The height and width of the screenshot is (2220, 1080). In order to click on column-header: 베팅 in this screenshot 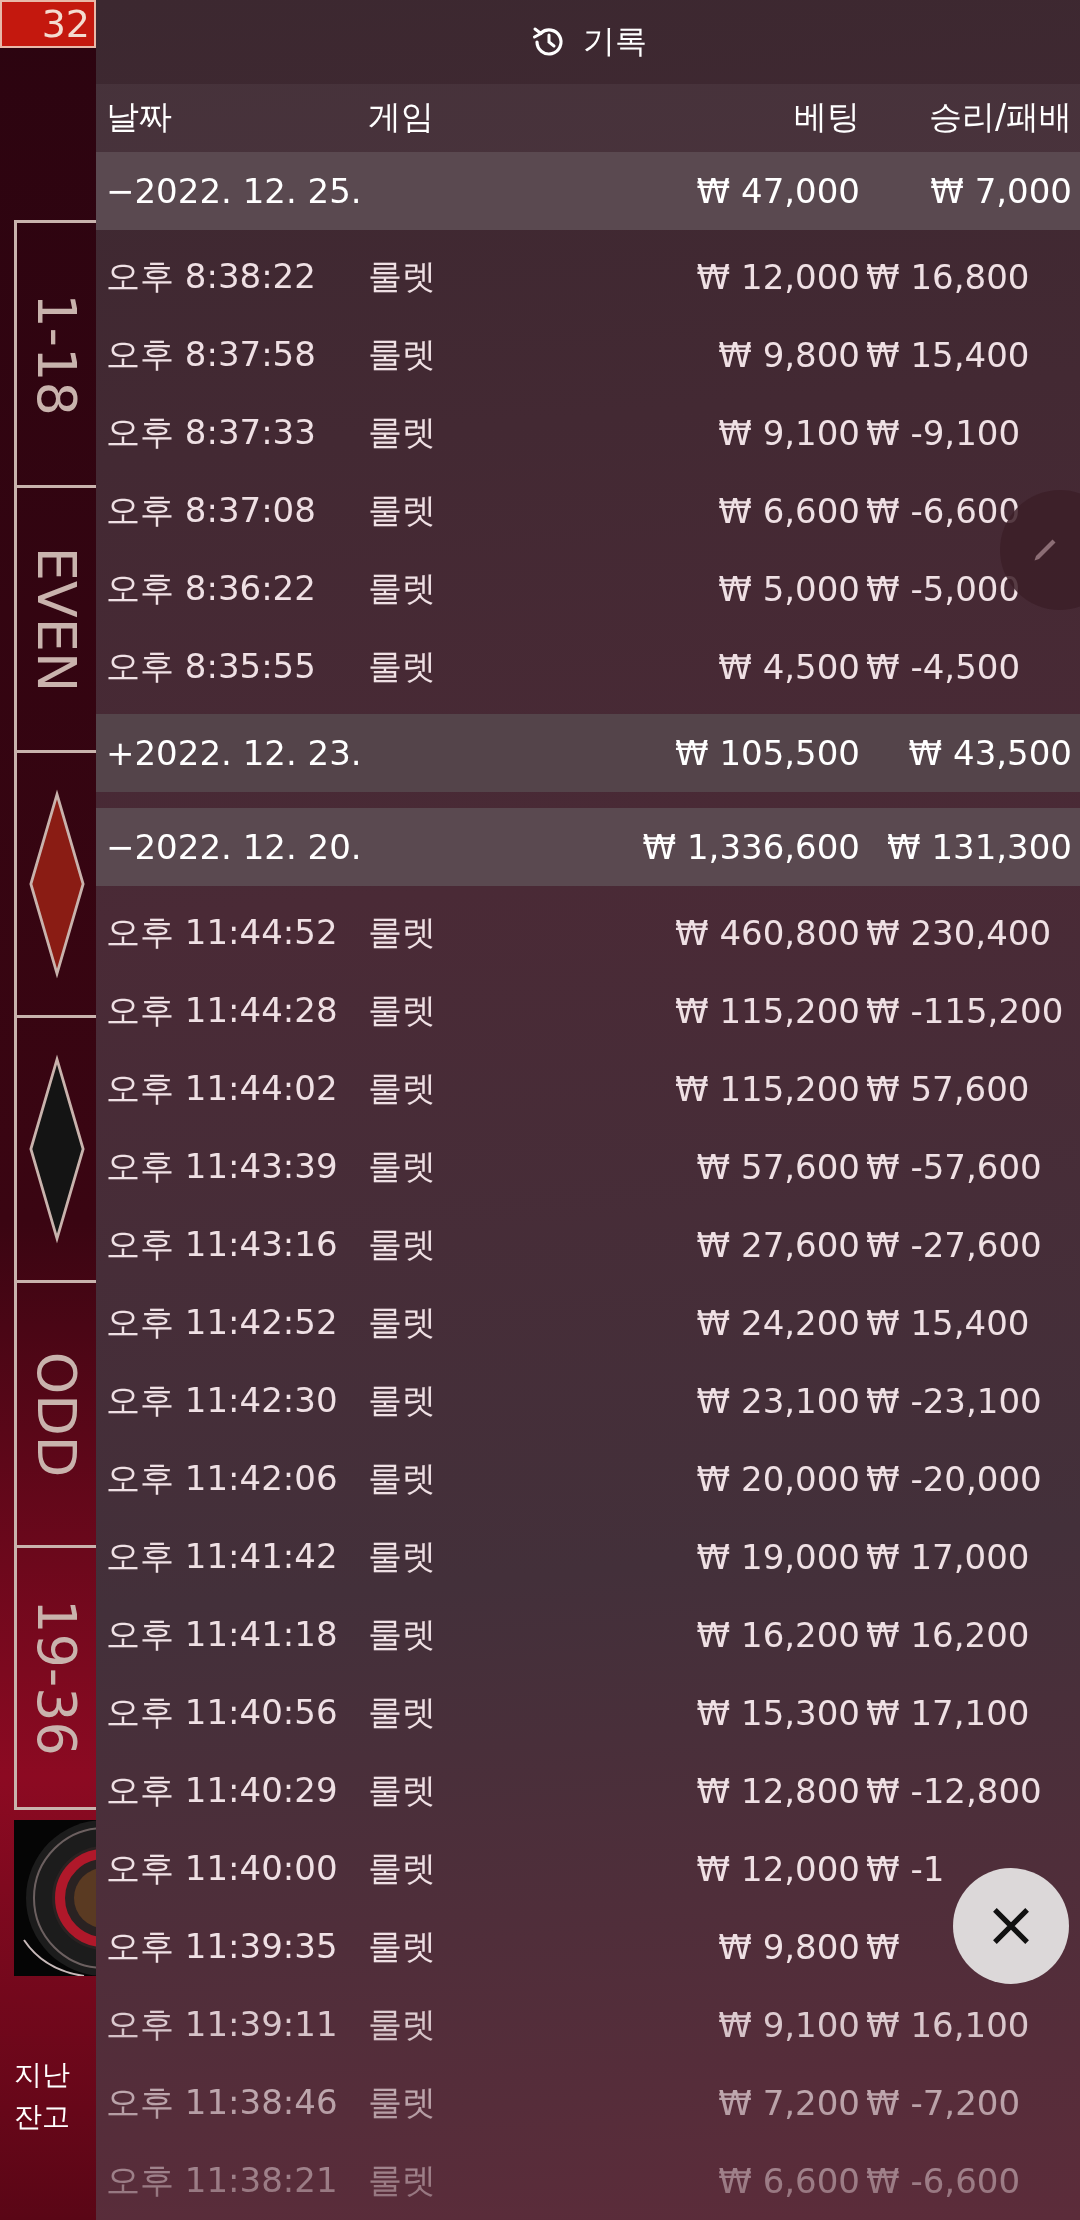, I will do `click(826, 117)`.